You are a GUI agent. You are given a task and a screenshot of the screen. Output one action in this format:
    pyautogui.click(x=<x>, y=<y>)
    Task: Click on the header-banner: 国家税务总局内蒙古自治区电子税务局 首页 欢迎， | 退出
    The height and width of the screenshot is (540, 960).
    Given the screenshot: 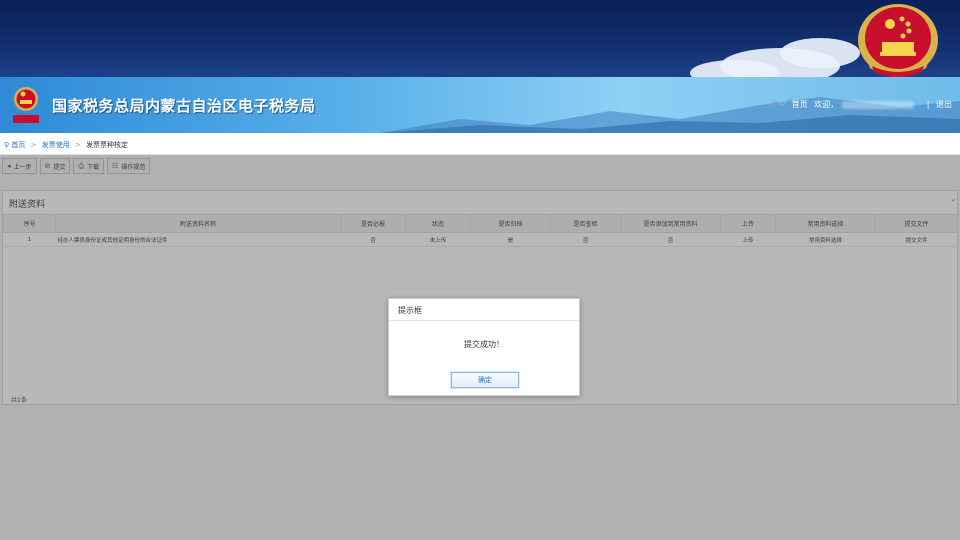 What is the action you would take?
    pyautogui.click(x=480, y=105)
    